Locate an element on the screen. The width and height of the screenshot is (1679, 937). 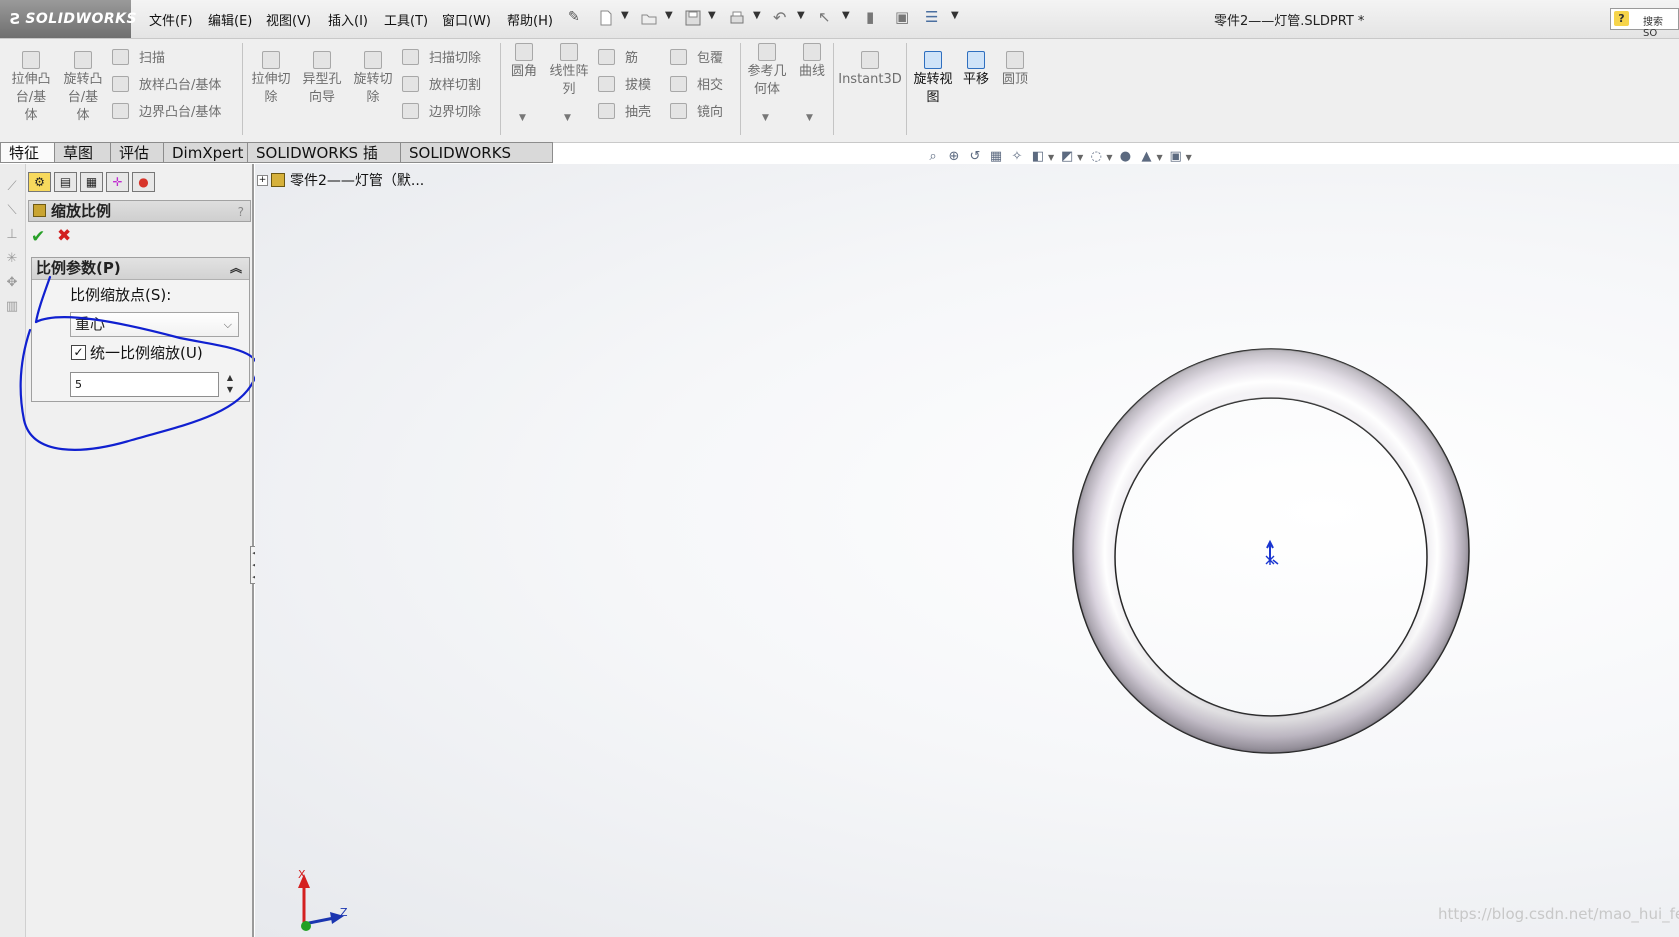
pan-button: 平移 is located at coordinates (976, 70).